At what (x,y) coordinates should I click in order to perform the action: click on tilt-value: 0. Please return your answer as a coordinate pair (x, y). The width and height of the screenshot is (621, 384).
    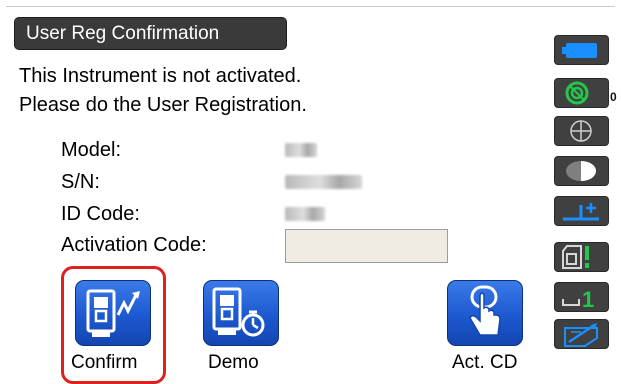
    Looking at the image, I should click on (613, 97).